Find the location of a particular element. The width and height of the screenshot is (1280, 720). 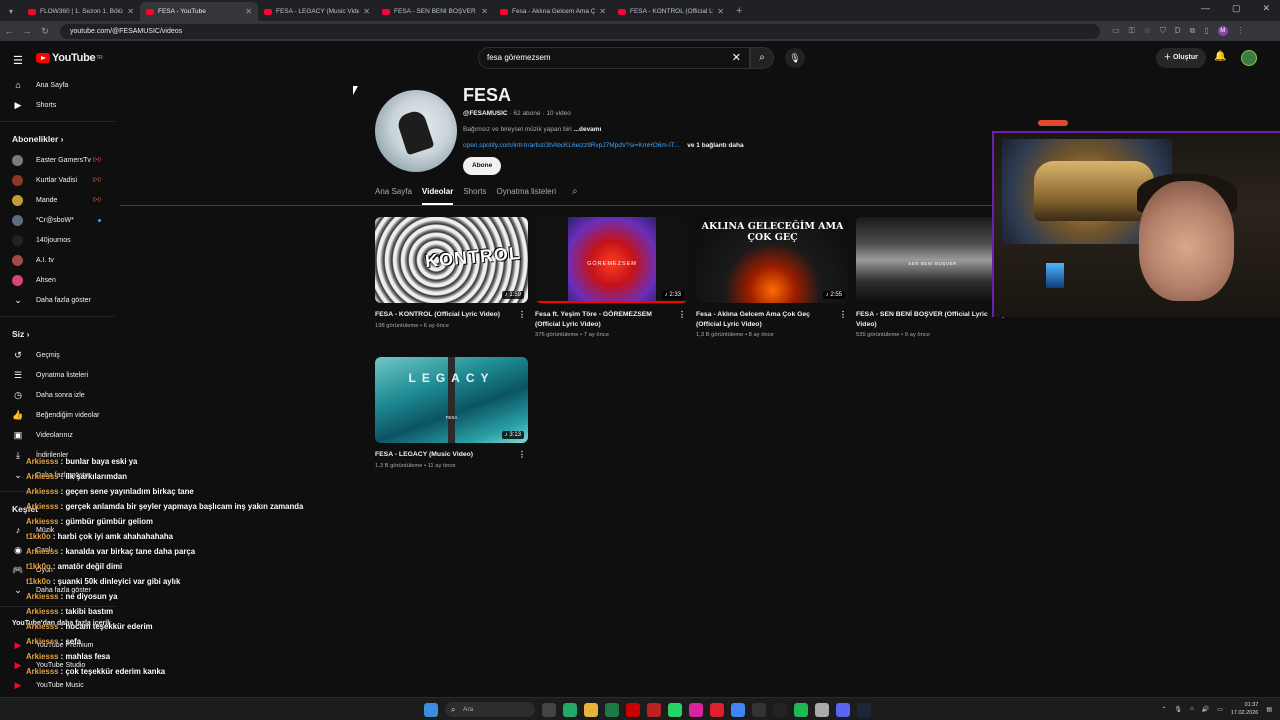

sidebar-subscription: Ahsen is located at coordinates (57, 280).